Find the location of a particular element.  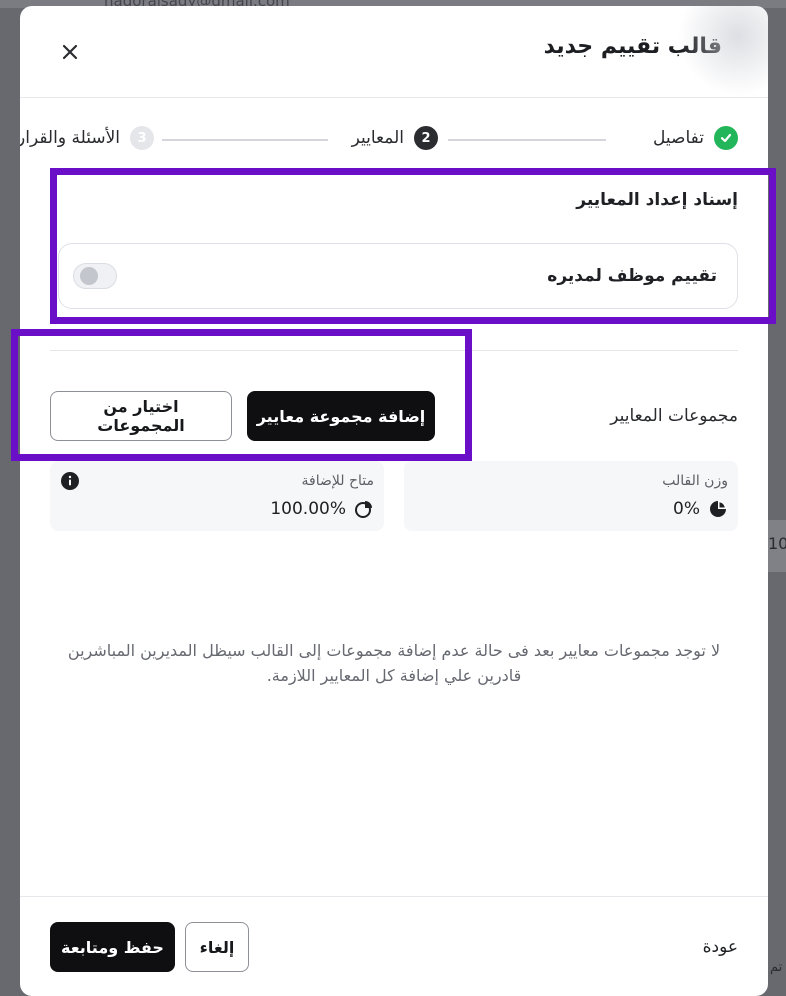

cancel-button: إلغاء is located at coordinates (217, 947).